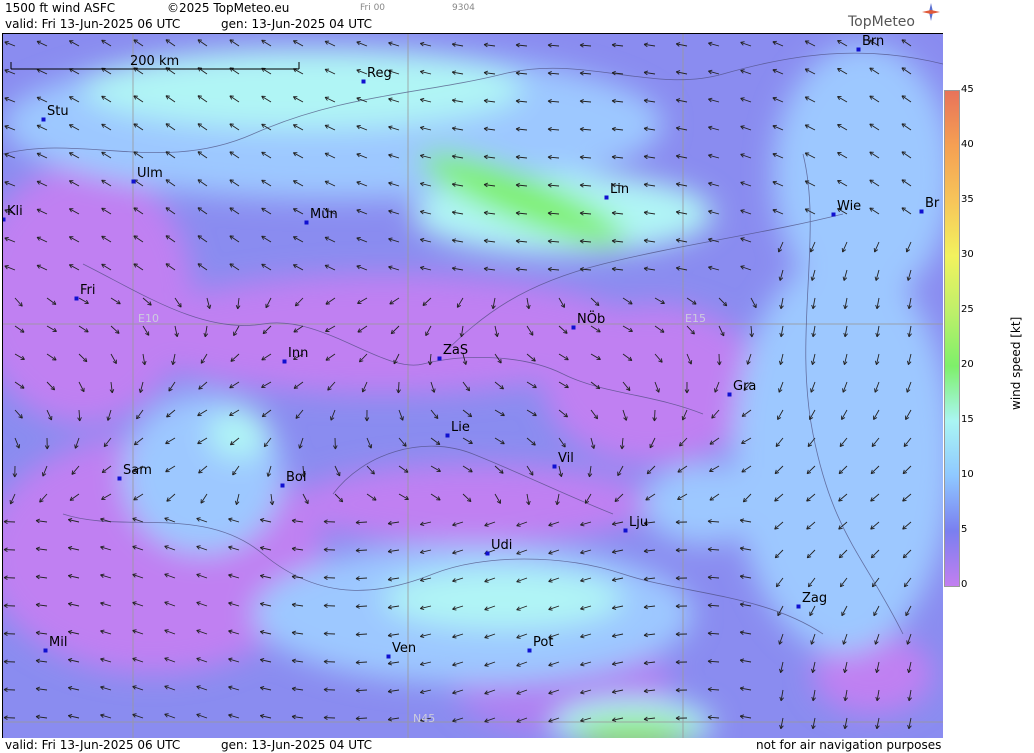  I want to click on svg-text: Gra, so click(744, 386).